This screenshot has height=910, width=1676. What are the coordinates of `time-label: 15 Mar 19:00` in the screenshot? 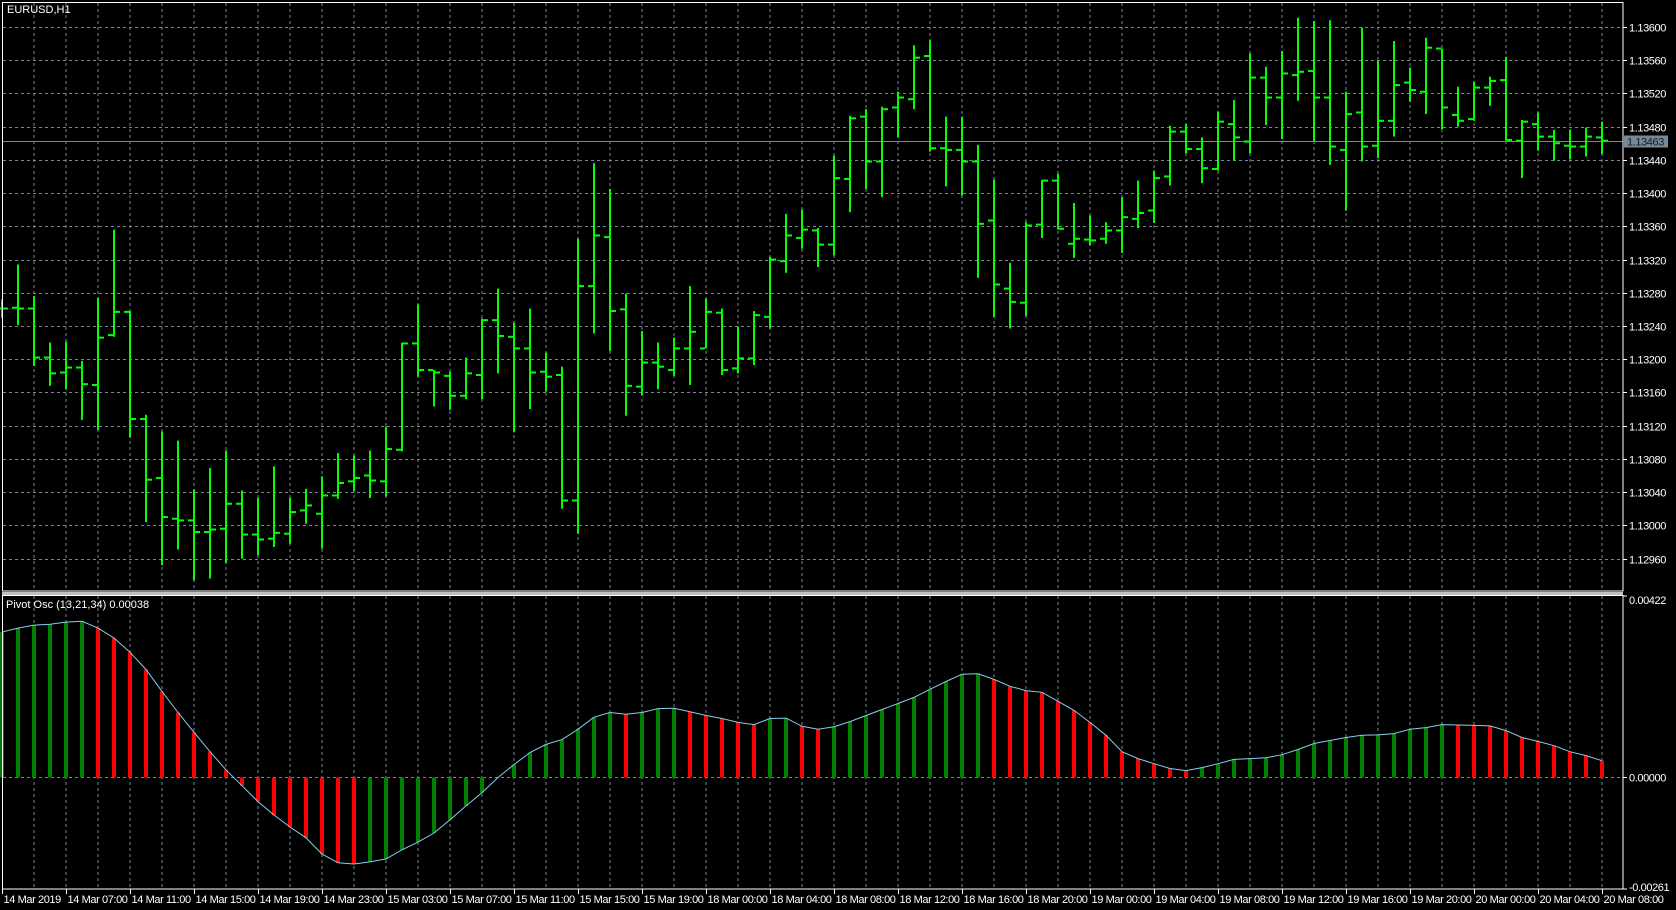 It's located at (674, 900).